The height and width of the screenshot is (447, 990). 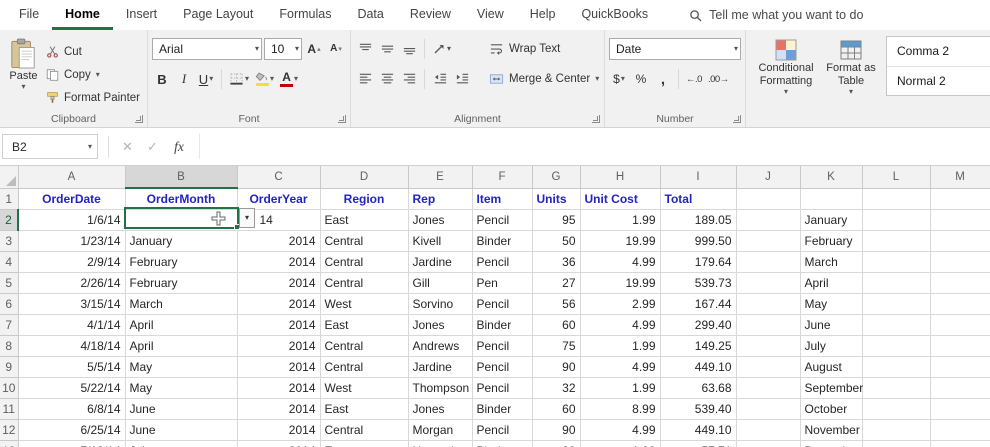 What do you see at coordinates (141, 15) in the screenshot?
I see `tab-insert: Insert` at bounding box center [141, 15].